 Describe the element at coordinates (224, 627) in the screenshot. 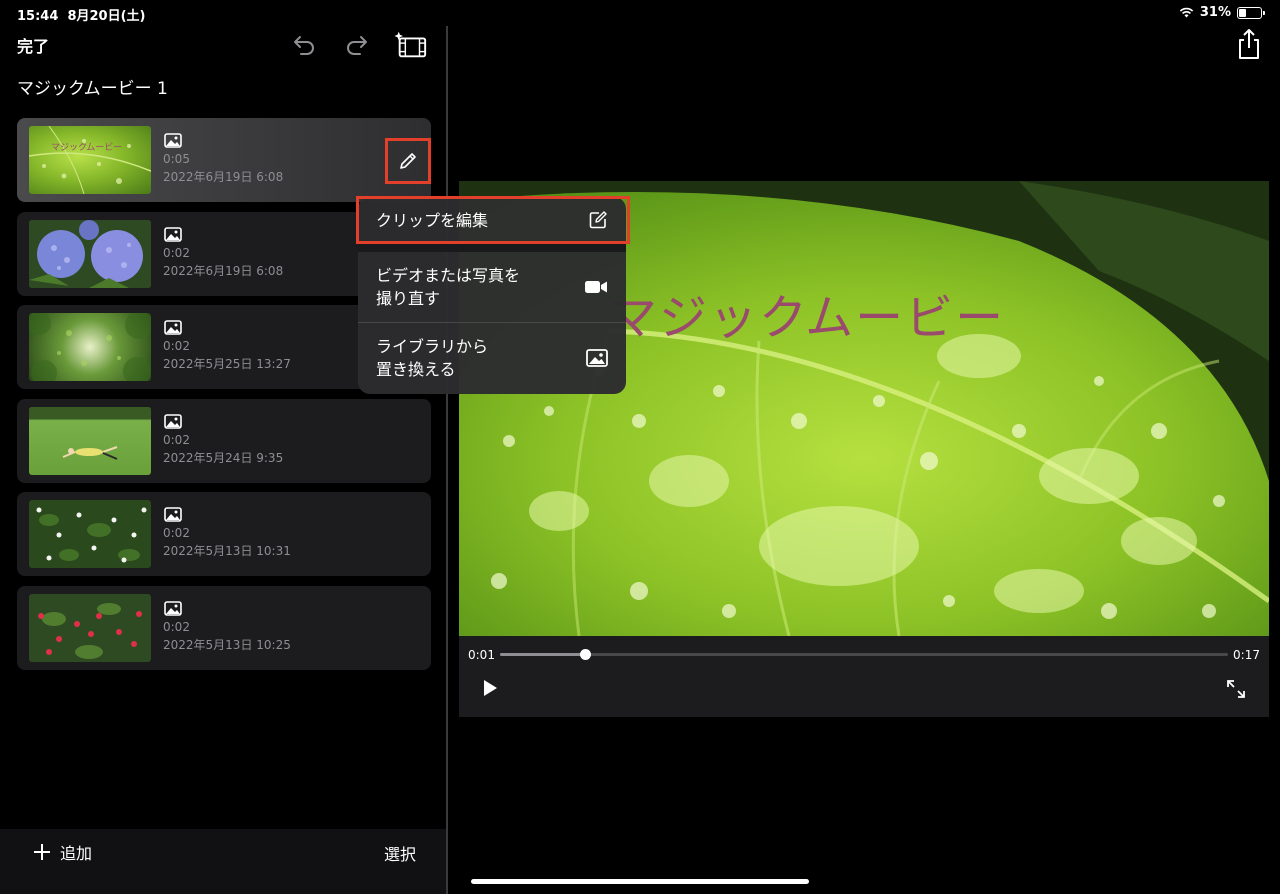

I see `clip-item: 0:02 2022年5月13日 10:25` at that location.